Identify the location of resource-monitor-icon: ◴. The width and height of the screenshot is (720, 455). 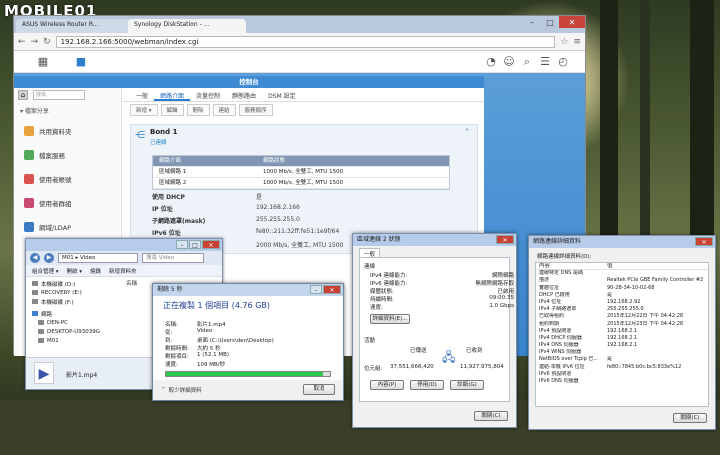
(563, 62).